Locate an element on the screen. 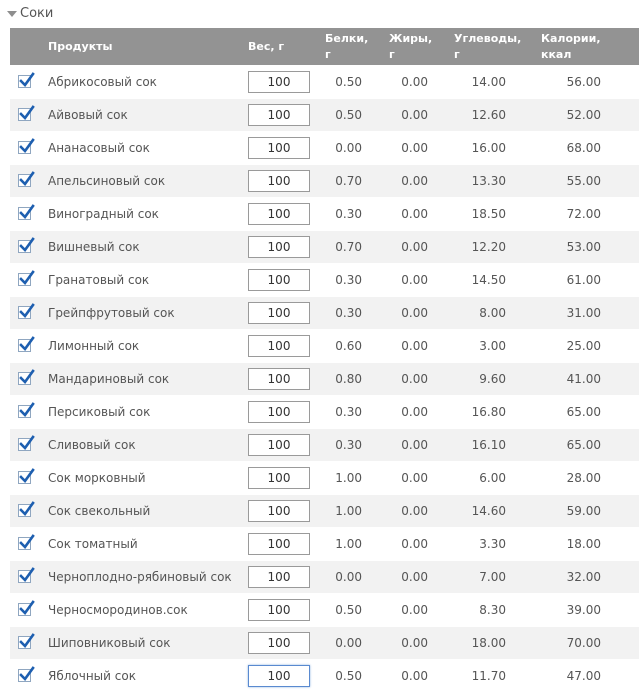 The height and width of the screenshot is (696, 639). table-row: Лимонный сок 0.60 0.00 3.00 25.00 is located at coordinates (324, 345).